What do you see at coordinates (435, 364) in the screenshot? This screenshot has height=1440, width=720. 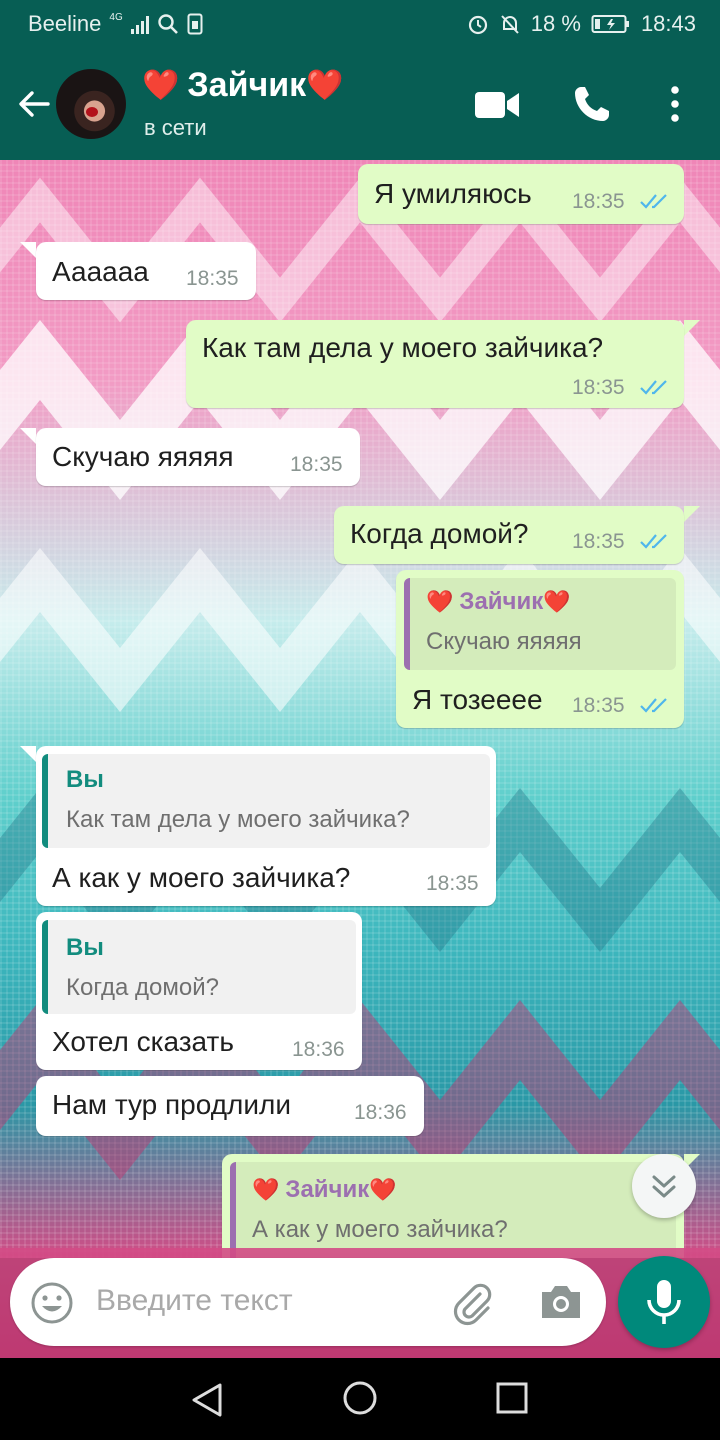 I see `message-outgoing: Как там дела у моего зайчика? 18:35` at bounding box center [435, 364].